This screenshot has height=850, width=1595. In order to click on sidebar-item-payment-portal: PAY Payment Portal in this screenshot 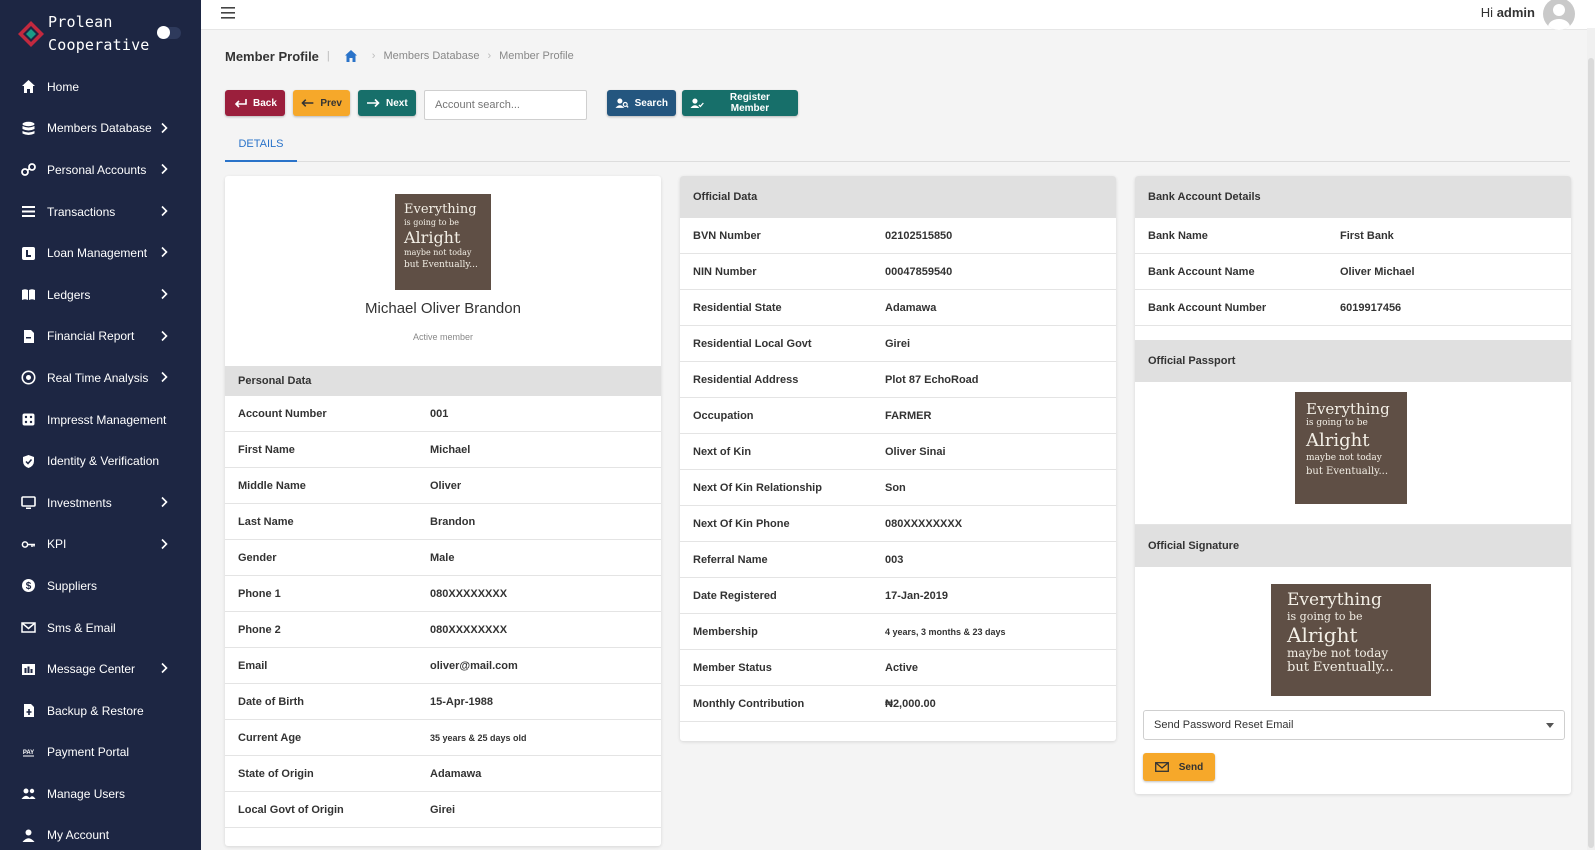, I will do `click(100, 753)`.